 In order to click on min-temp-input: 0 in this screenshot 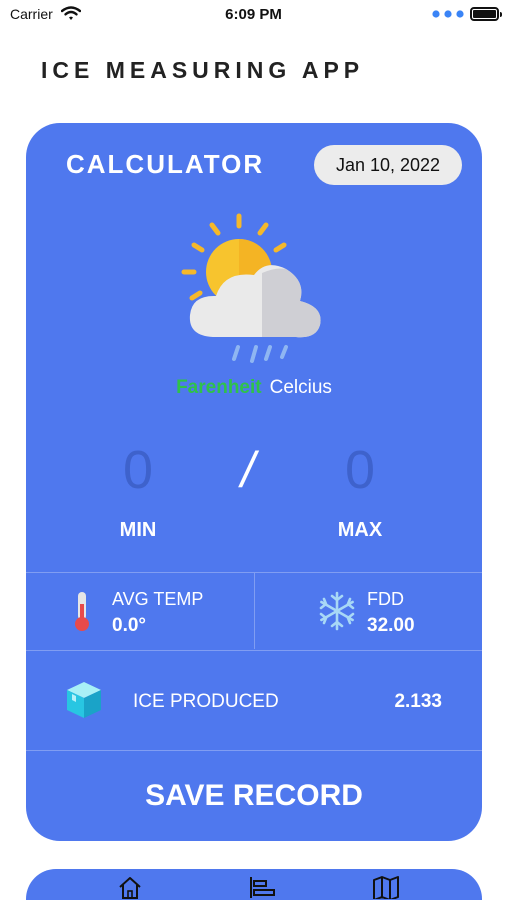, I will do `click(138, 470)`.